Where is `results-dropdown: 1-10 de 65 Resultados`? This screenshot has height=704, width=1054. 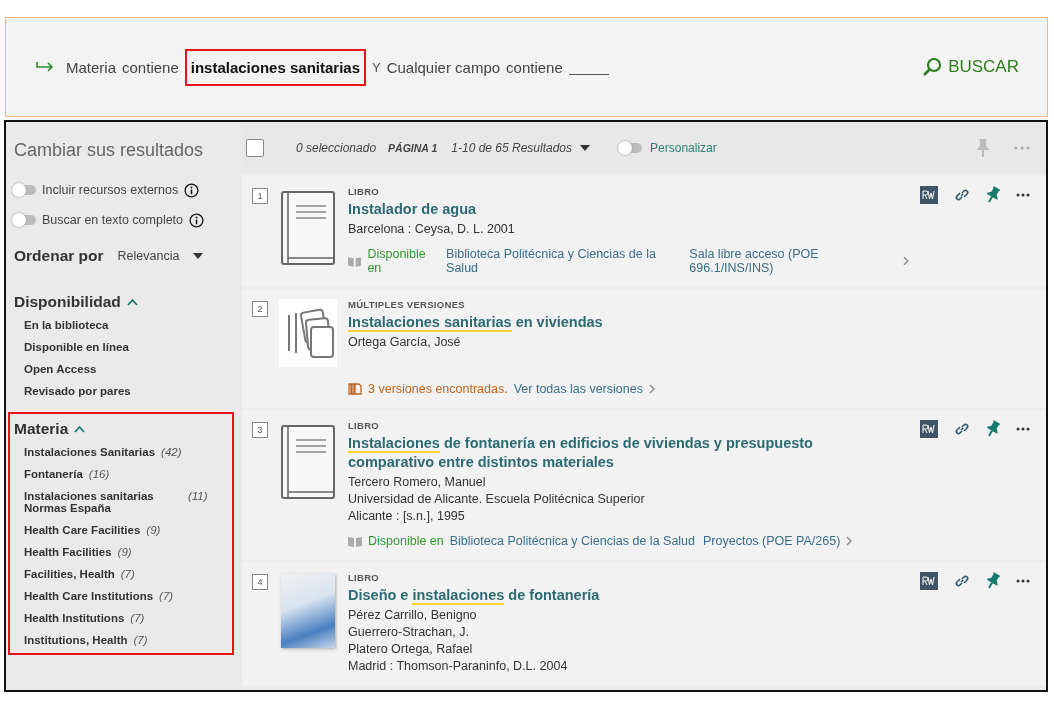
results-dropdown: 1-10 de 65 Resultados is located at coordinates (521, 148).